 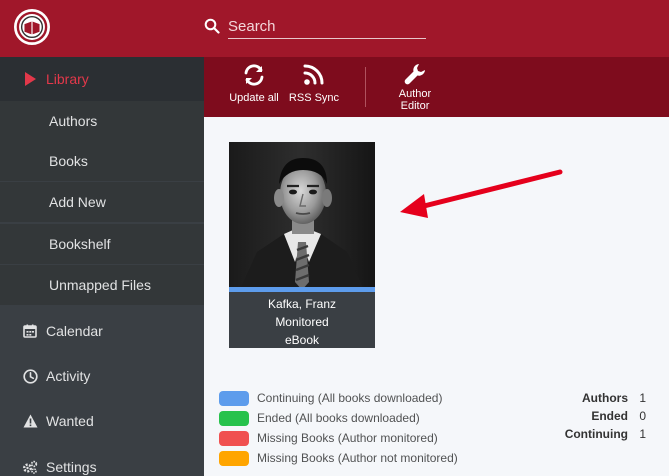 What do you see at coordinates (67, 79) in the screenshot?
I see `sidebar-item-label: Library` at bounding box center [67, 79].